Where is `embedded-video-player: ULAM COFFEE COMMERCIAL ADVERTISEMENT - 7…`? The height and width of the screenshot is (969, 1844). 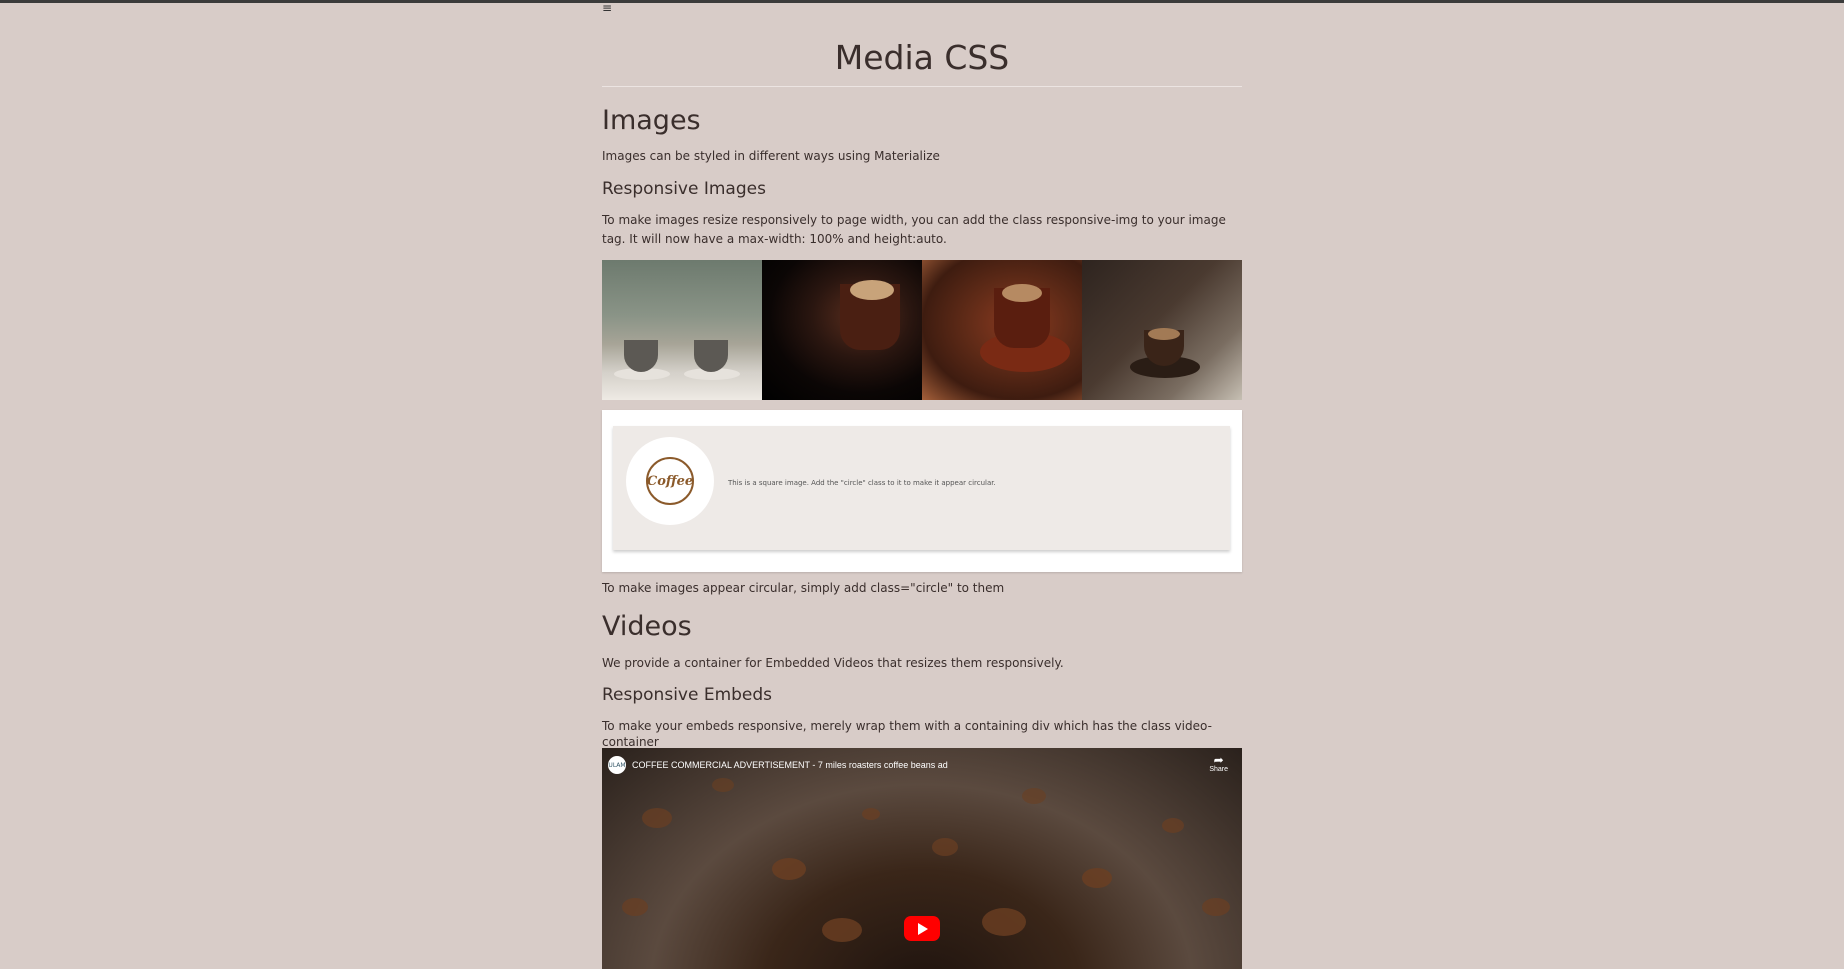 embedded-video-player: ULAM COFFEE COMMERCIAL ADVERTISEMENT - 7… is located at coordinates (922, 858).